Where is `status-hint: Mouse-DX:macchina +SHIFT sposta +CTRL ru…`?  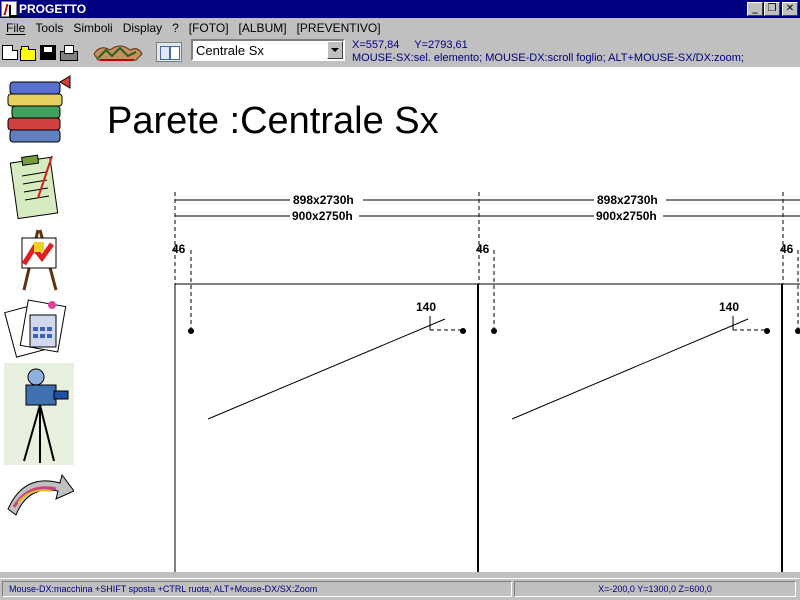 status-hint: Mouse-DX:macchina +SHIFT sposta +CTRL ru… is located at coordinates (257, 589).